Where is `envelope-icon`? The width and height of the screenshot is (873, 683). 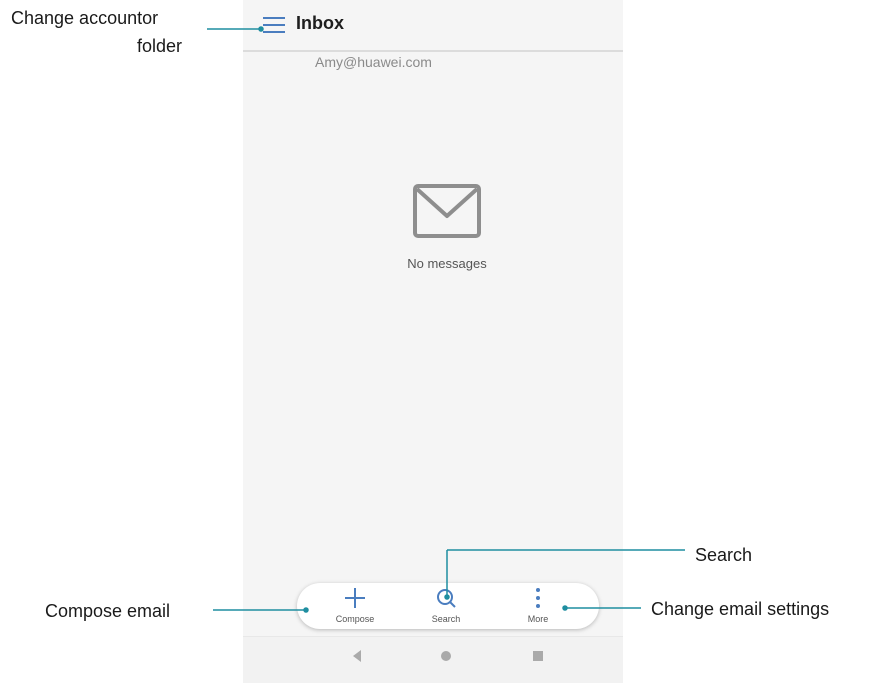
envelope-icon is located at coordinates (447, 211).